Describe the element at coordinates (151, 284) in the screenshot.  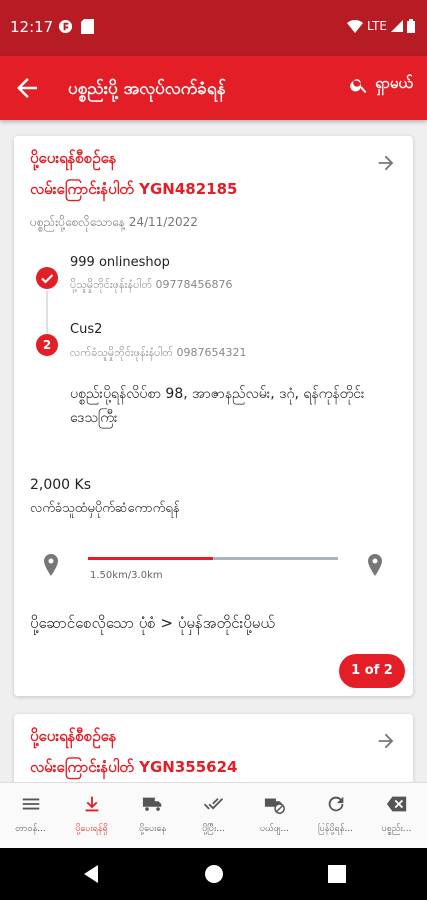
I see `sender-phone: ပို့သူမှိုဘိုင်းဖုန်းနံပါတ် 09778456876` at that location.